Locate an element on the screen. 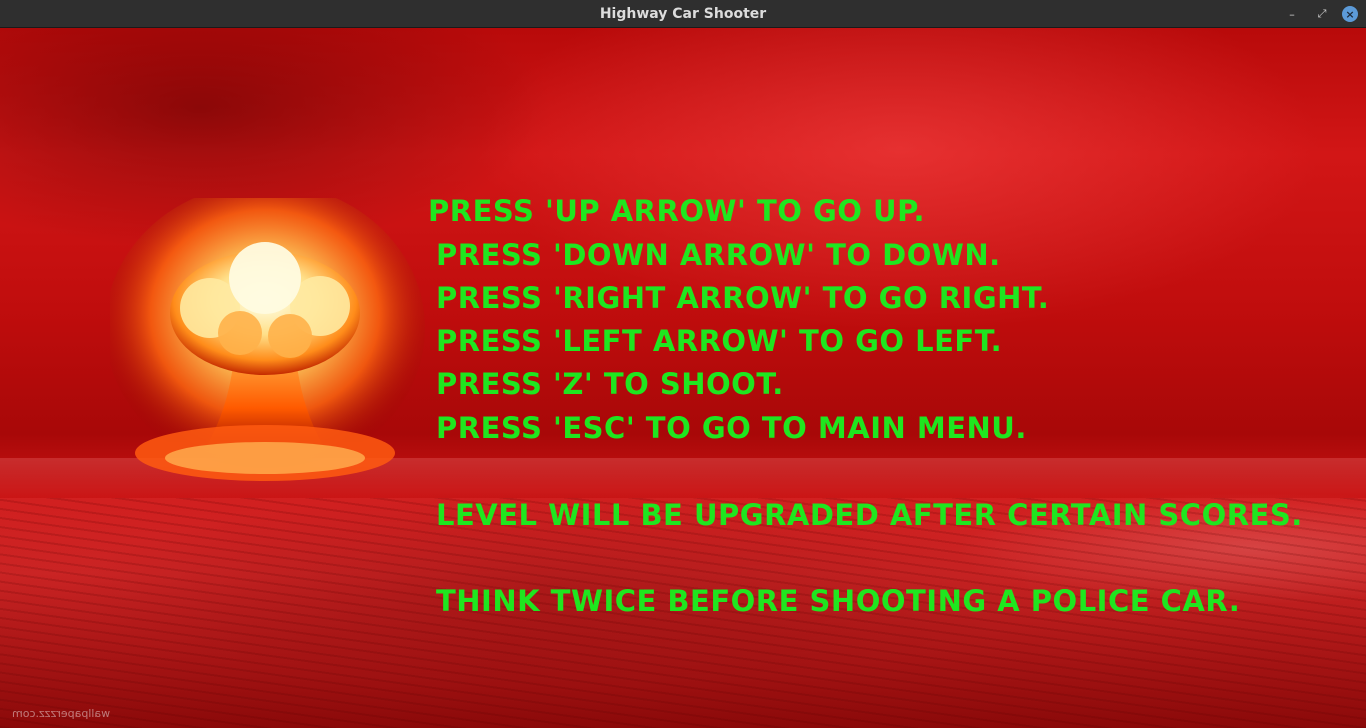  instruction-shoot: Press 'Z' to shoot. is located at coordinates (610, 384).